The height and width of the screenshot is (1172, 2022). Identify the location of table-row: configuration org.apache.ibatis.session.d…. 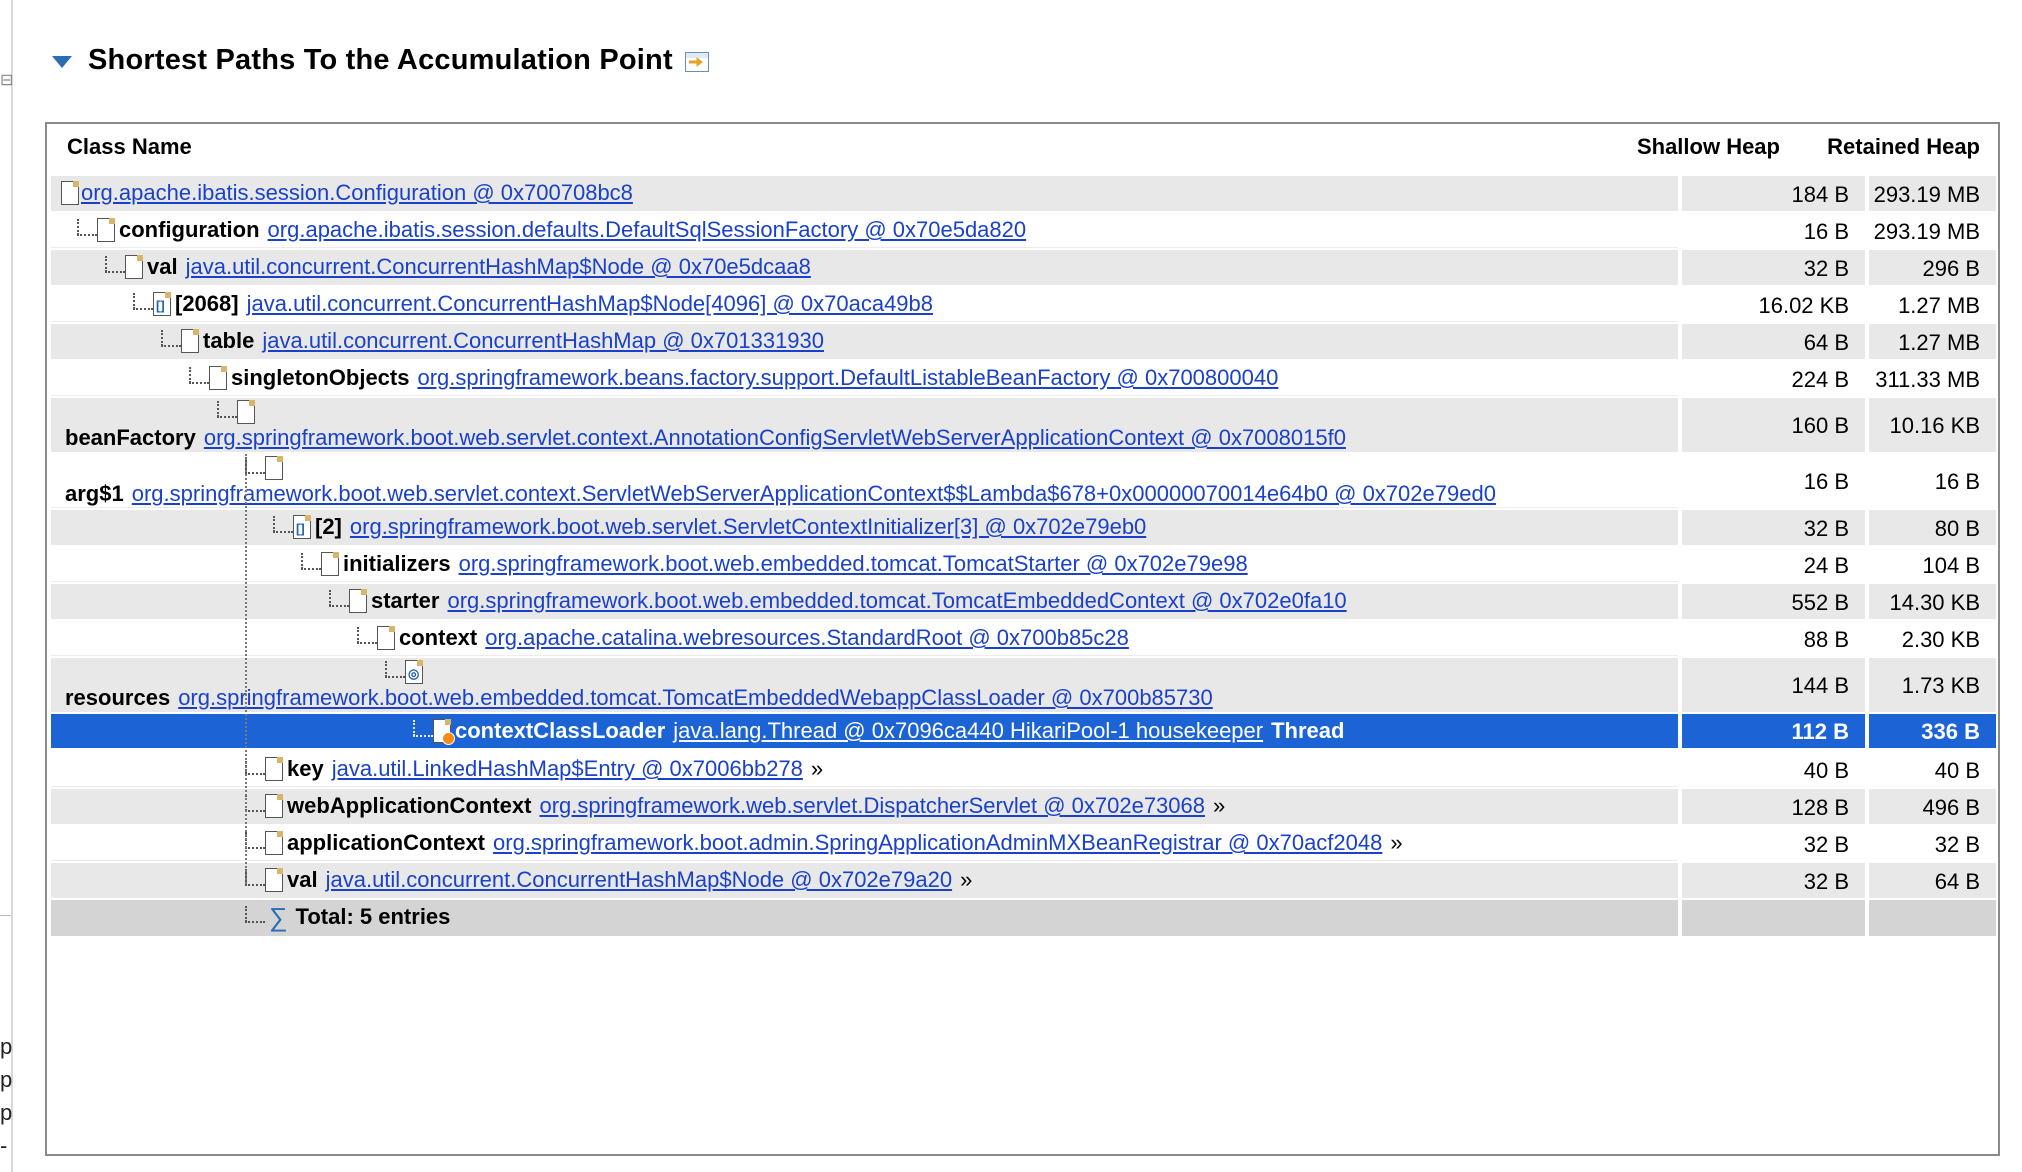
(1023, 230).